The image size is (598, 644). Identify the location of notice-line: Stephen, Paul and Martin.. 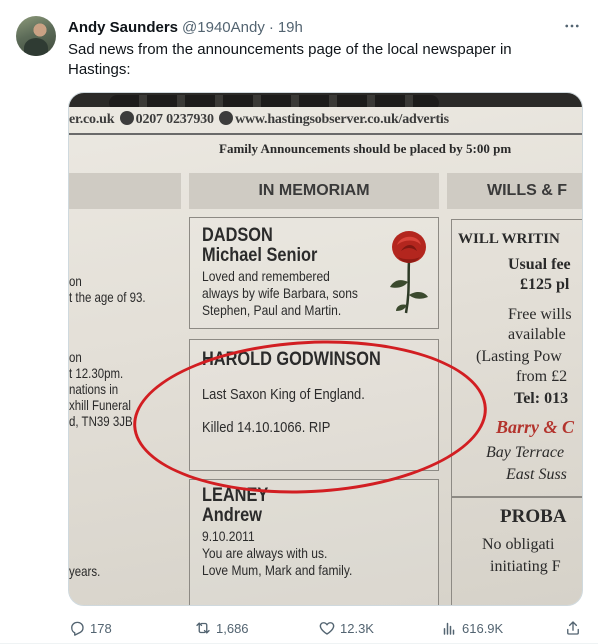
(272, 310).